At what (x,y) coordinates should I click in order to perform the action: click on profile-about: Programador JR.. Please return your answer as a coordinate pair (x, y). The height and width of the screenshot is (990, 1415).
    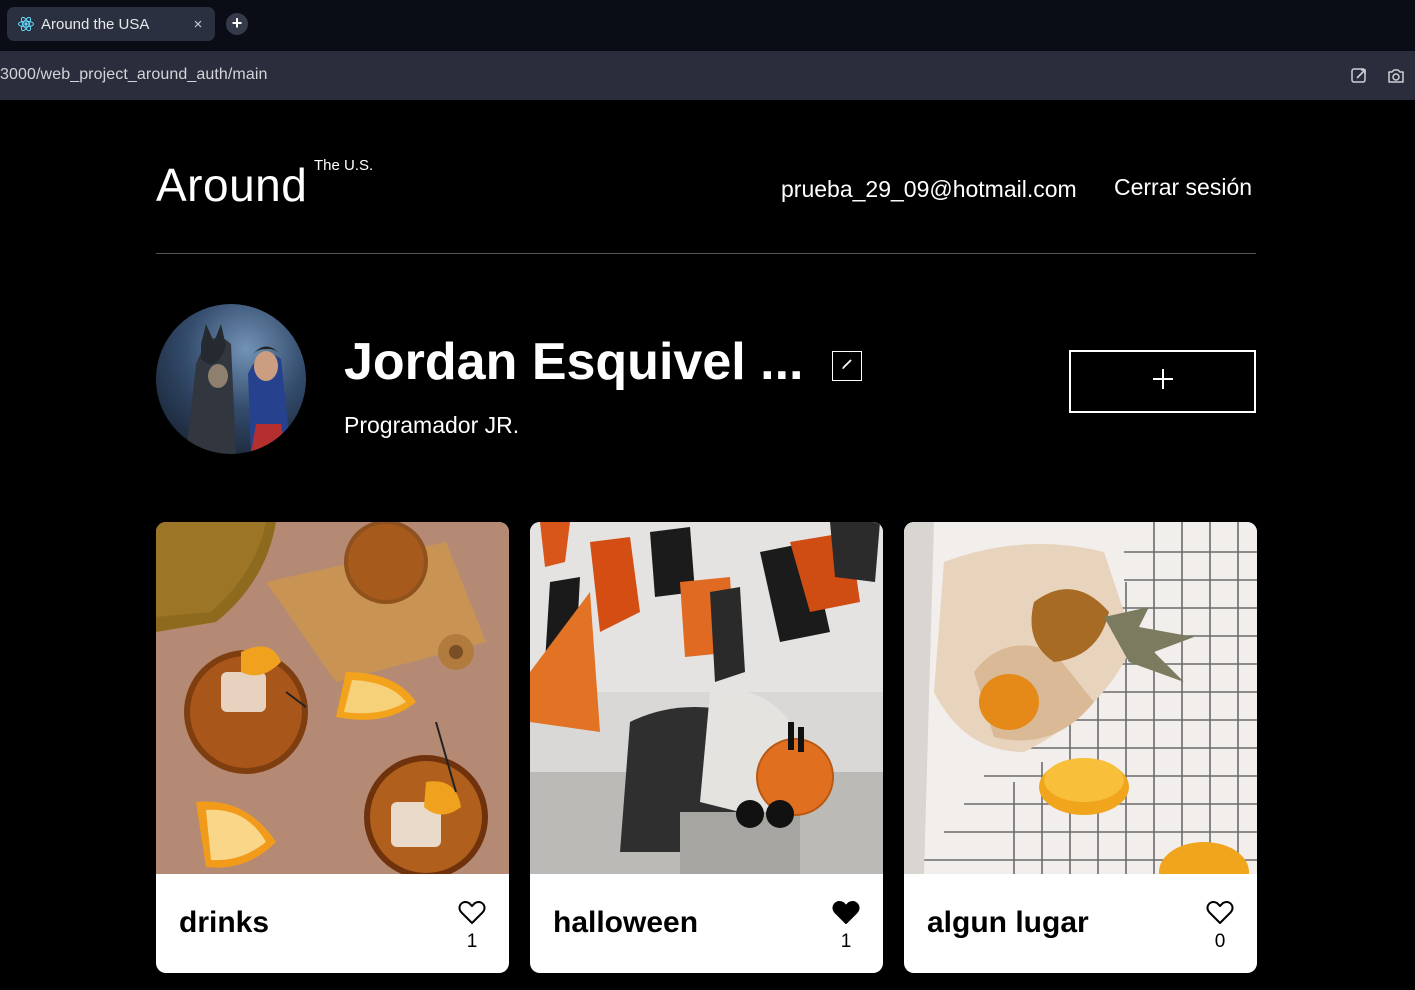
    Looking at the image, I should click on (432, 425).